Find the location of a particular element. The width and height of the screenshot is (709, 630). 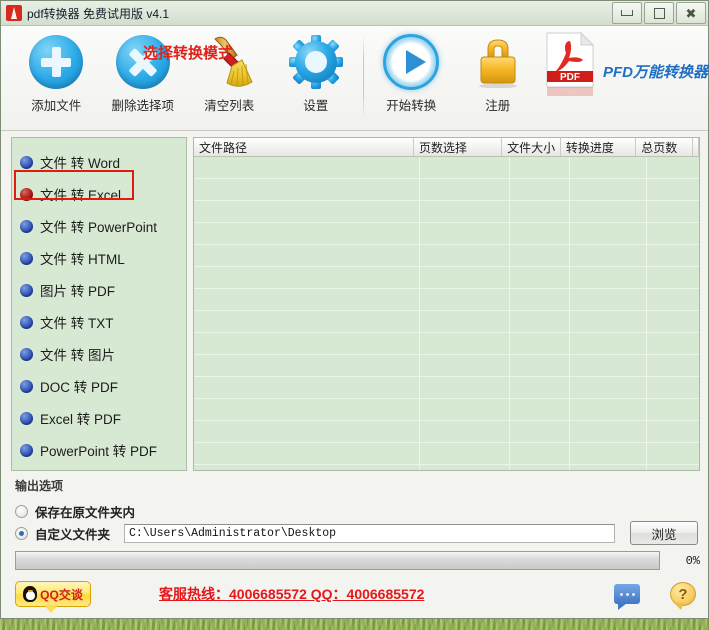

mode-label: 图片 转 PDF is located at coordinates (78, 291).